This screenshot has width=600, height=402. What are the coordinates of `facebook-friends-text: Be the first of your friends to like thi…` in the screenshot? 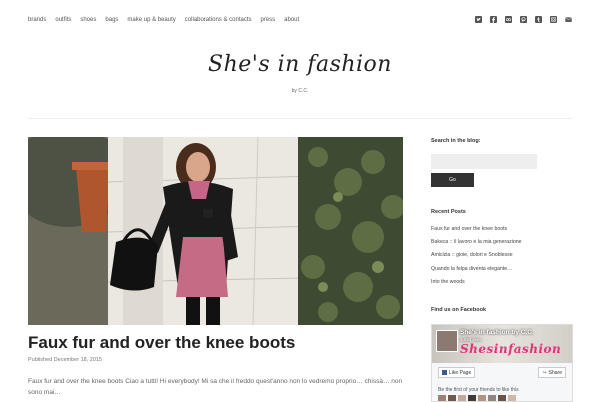 It's located at (478, 390).